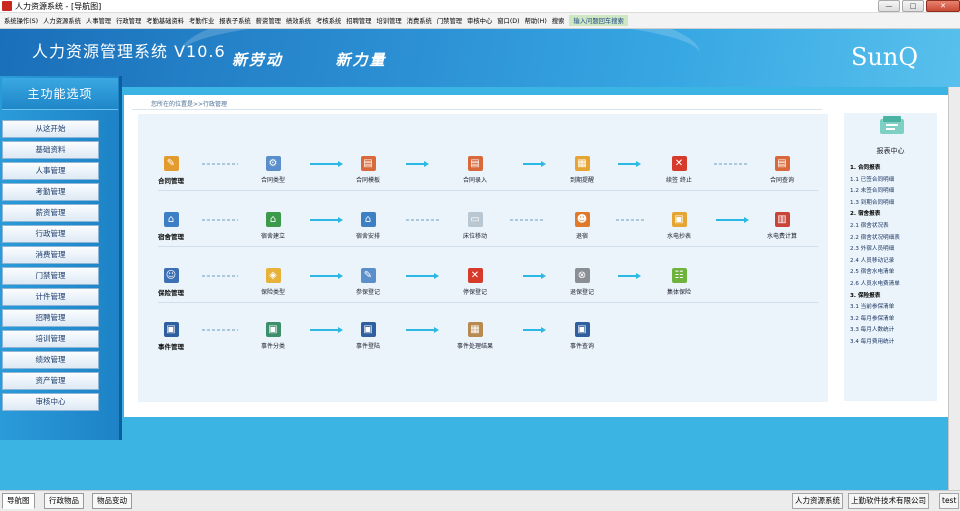 This screenshot has height=511, width=960. What do you see at coordinates (475, 170) in the screenshot?
I see `flow-contract-entry: ▤ 合同录入` at bounding box center [475, 170].